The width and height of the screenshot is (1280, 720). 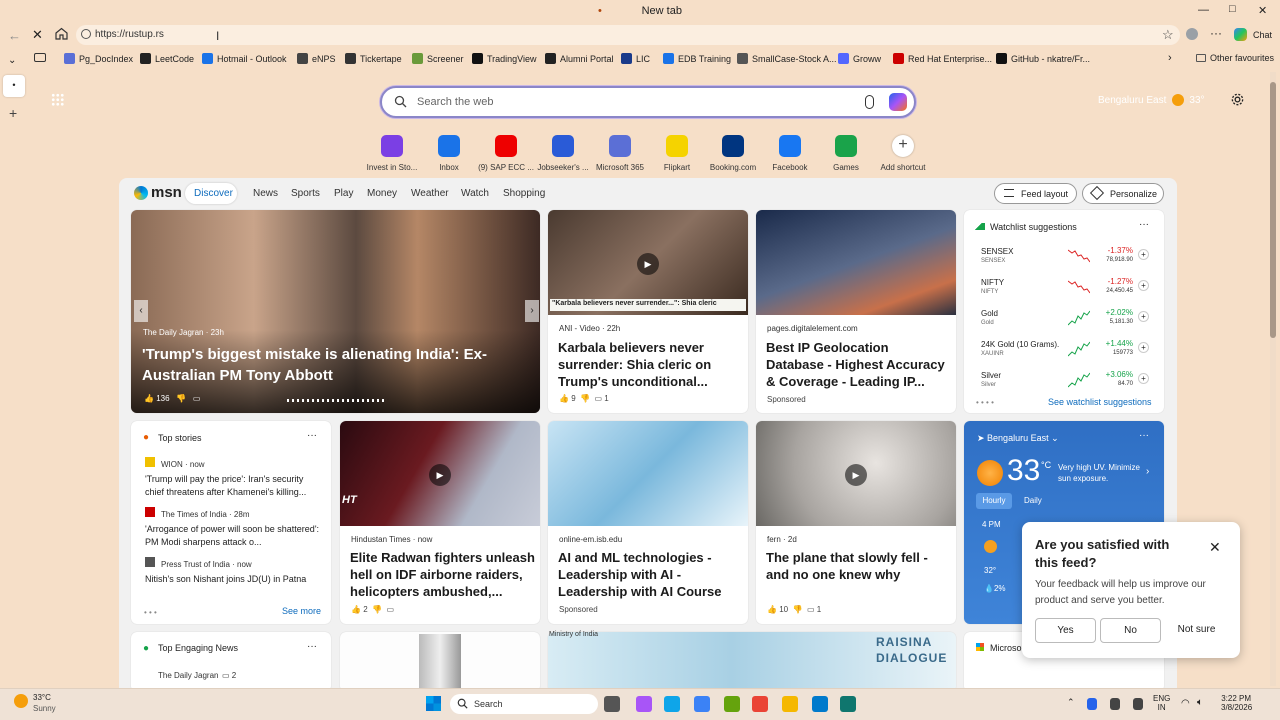 What do you see at coordinates (1235, 58) in the screenshot?
I see `other-favourites: Other favourites` at bounding box center [1235, 58].